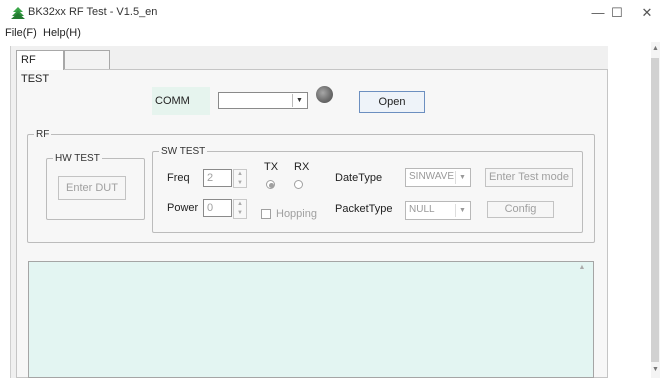 This screenshot has height=378, width=660. What do you see at coordinates (617, 13) in the screenshot?
I see `maximize-button: ☐` at bounding box center [617, 13].